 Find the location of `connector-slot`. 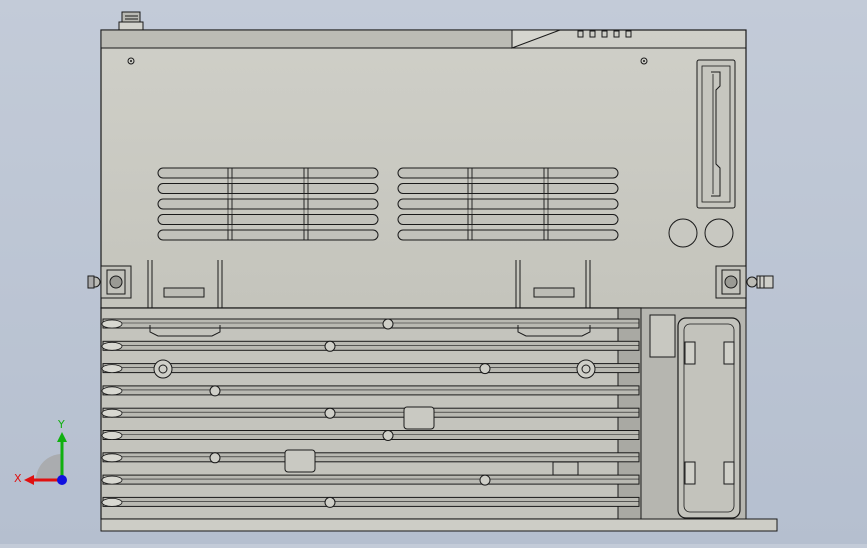

connector-slot is located at coordinates (716, 134).